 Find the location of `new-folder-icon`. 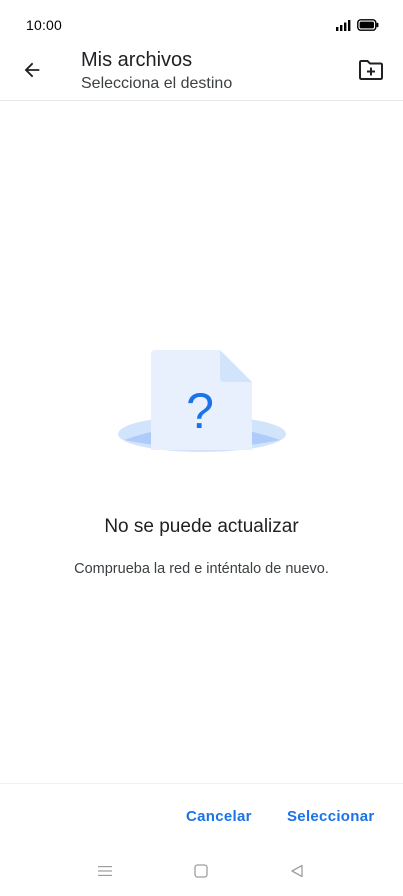

new-folder-icon is located at coordinates (371, 72).